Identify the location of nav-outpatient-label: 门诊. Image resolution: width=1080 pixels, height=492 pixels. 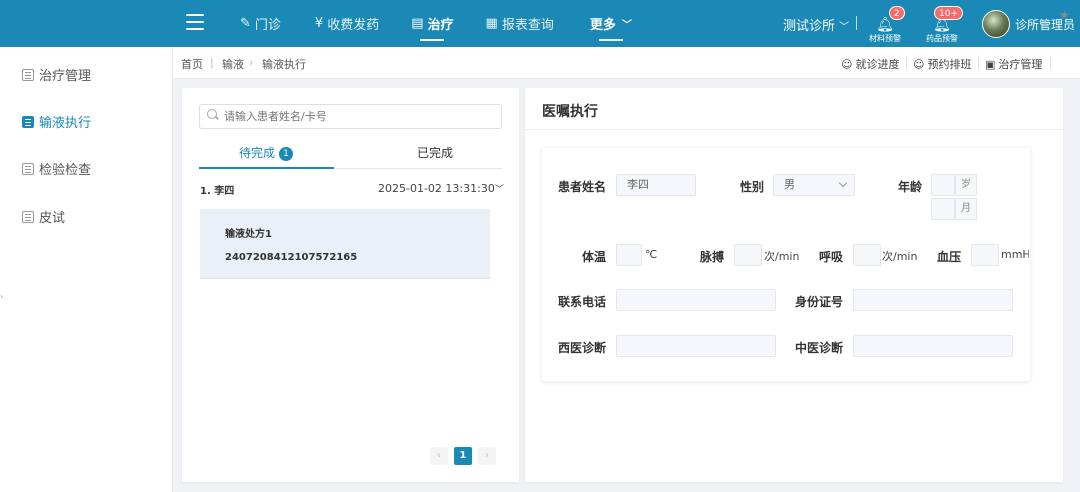
(267, 25).